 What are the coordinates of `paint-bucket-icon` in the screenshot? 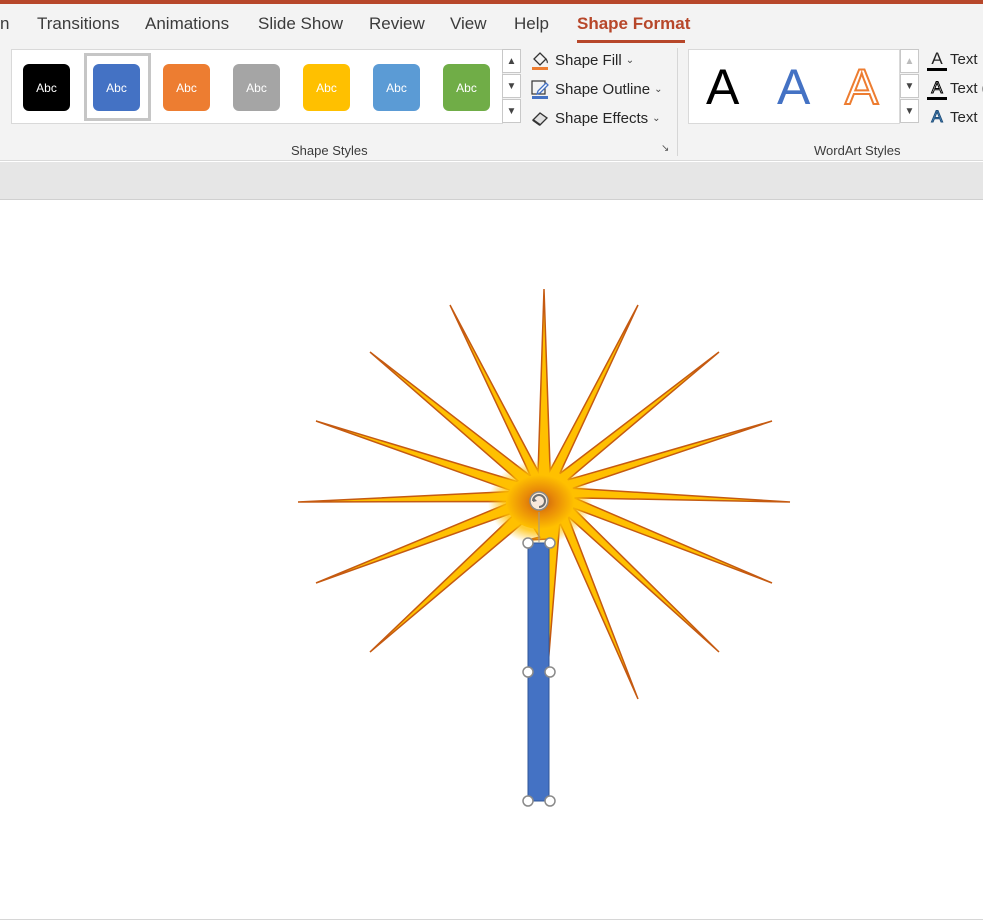 It's located at (540, 61).